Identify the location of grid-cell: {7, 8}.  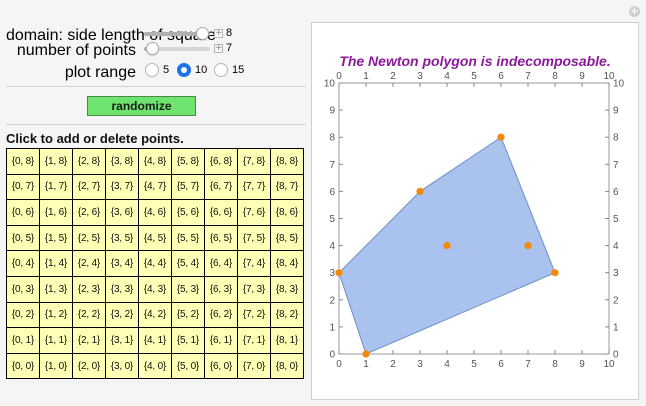
(254, 161).